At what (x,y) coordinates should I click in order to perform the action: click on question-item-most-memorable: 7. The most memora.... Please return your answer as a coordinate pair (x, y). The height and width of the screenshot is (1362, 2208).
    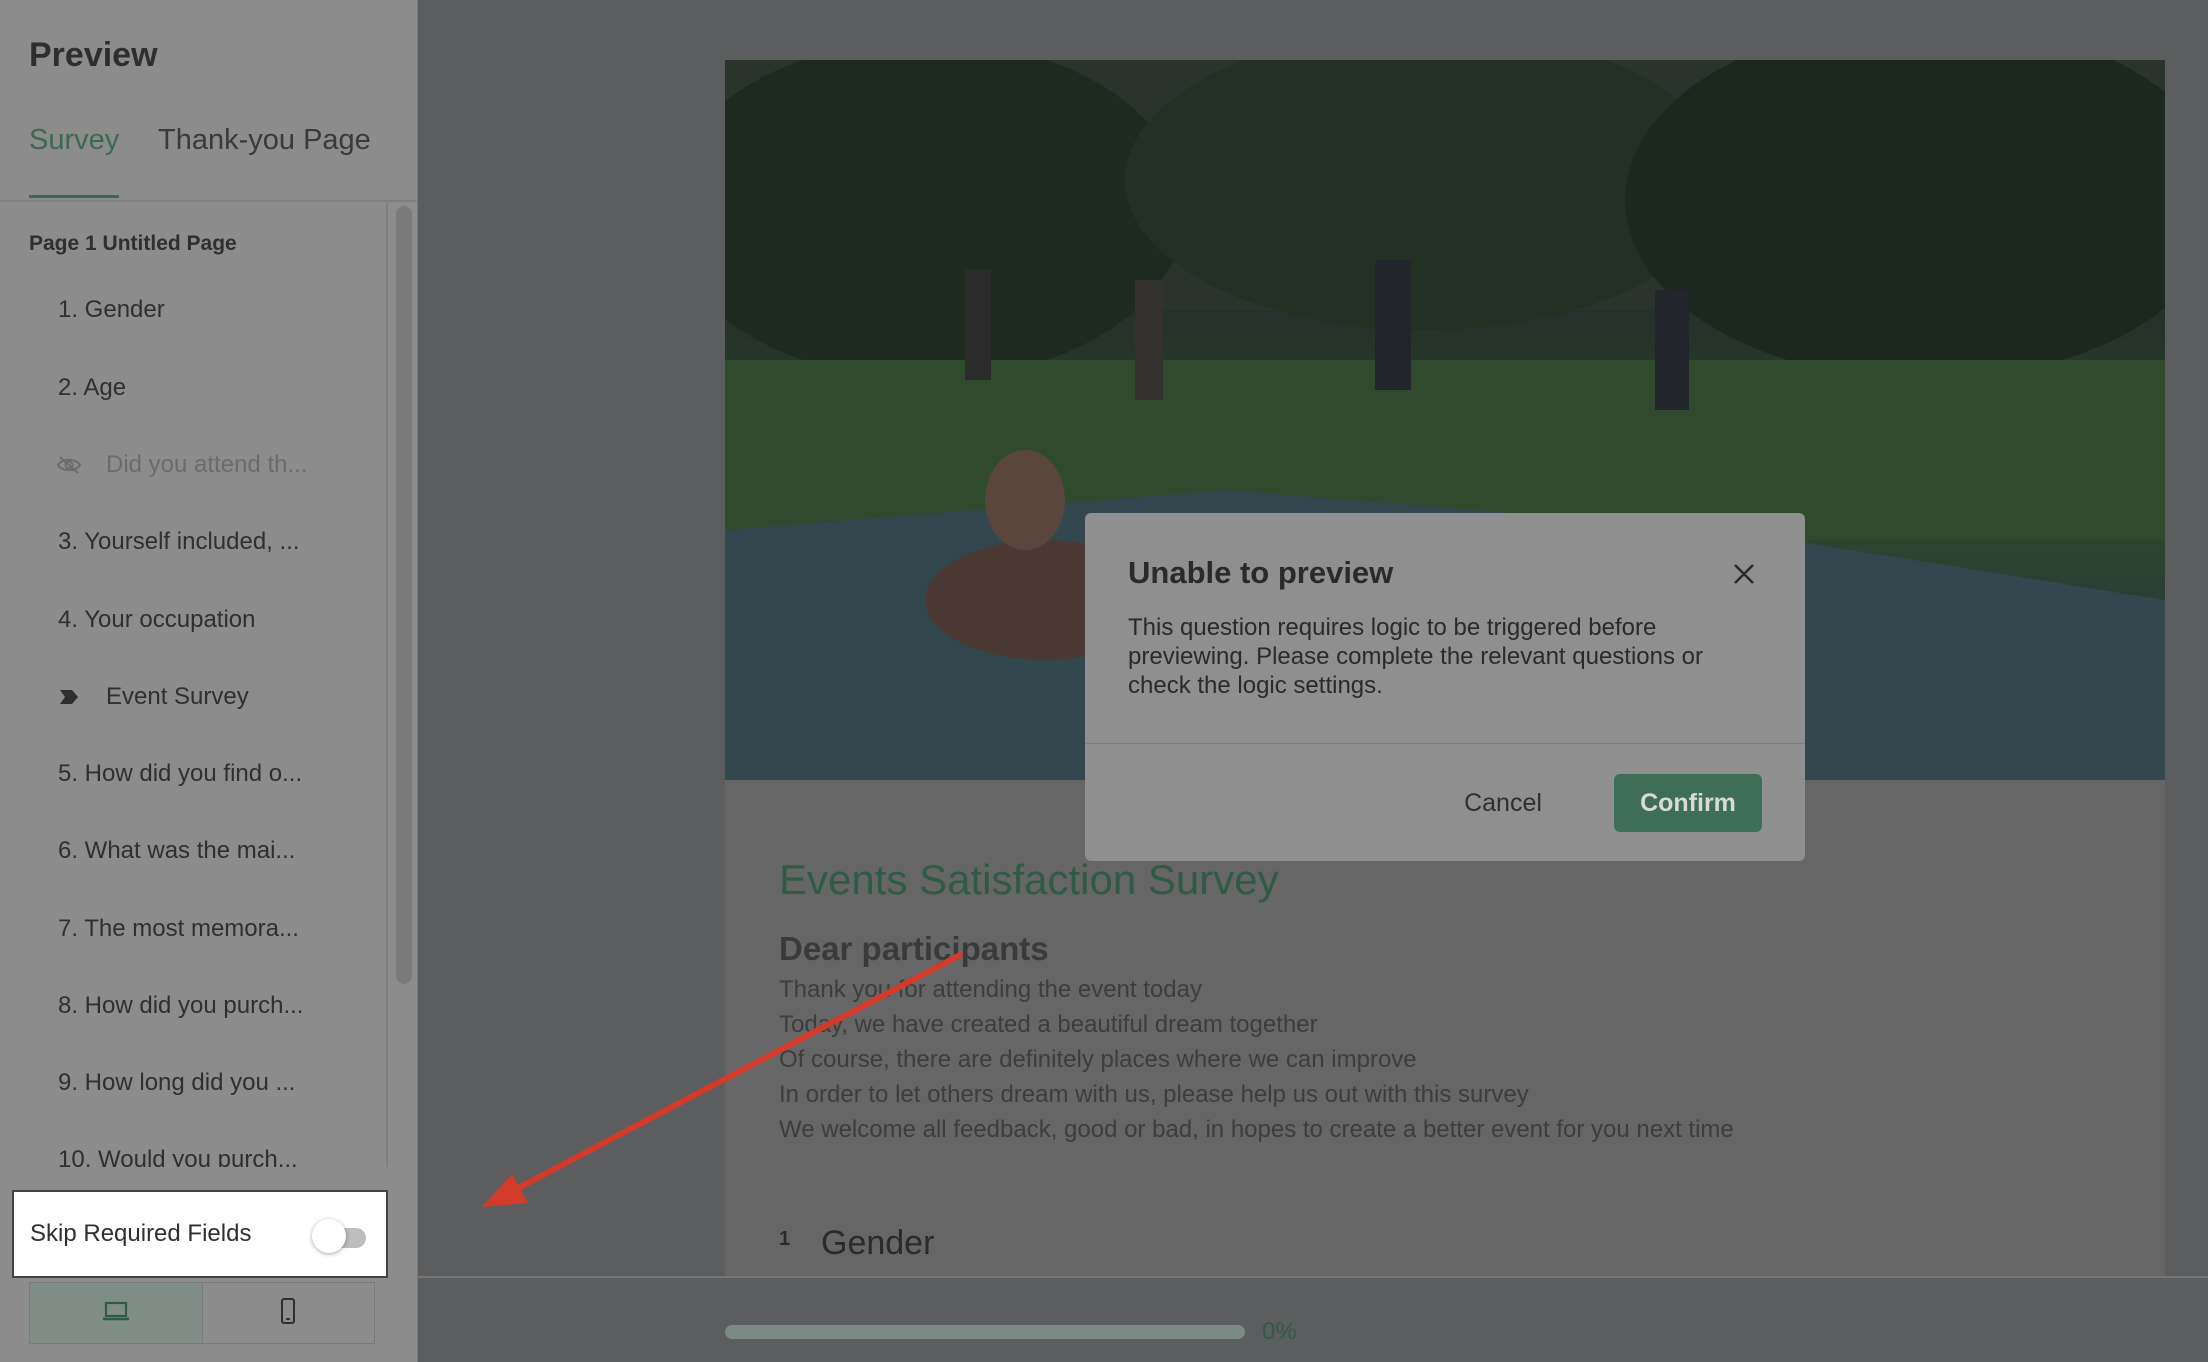
    Looking at the image, I should click on (178, 929).